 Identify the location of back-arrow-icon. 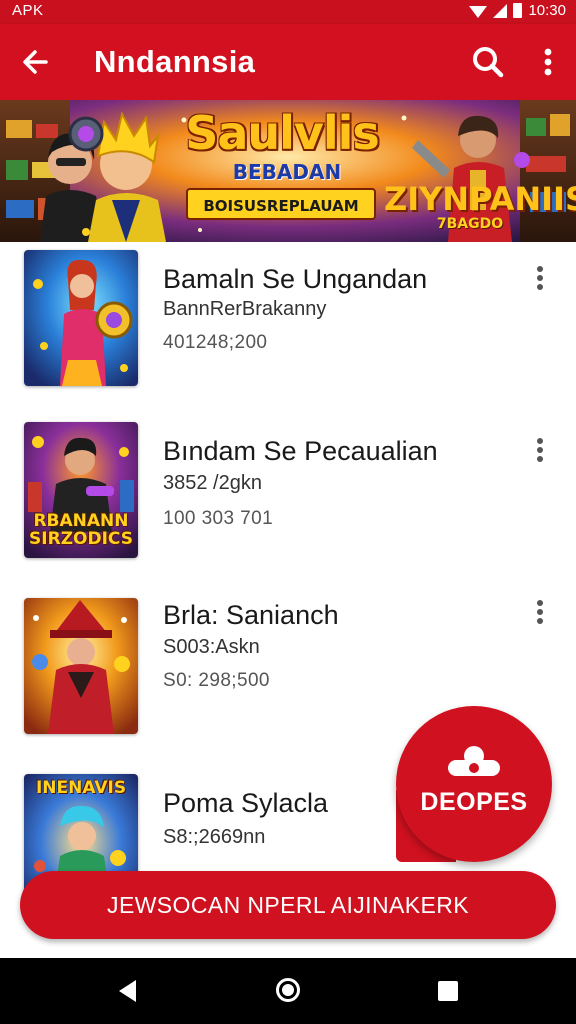
(35, 62).